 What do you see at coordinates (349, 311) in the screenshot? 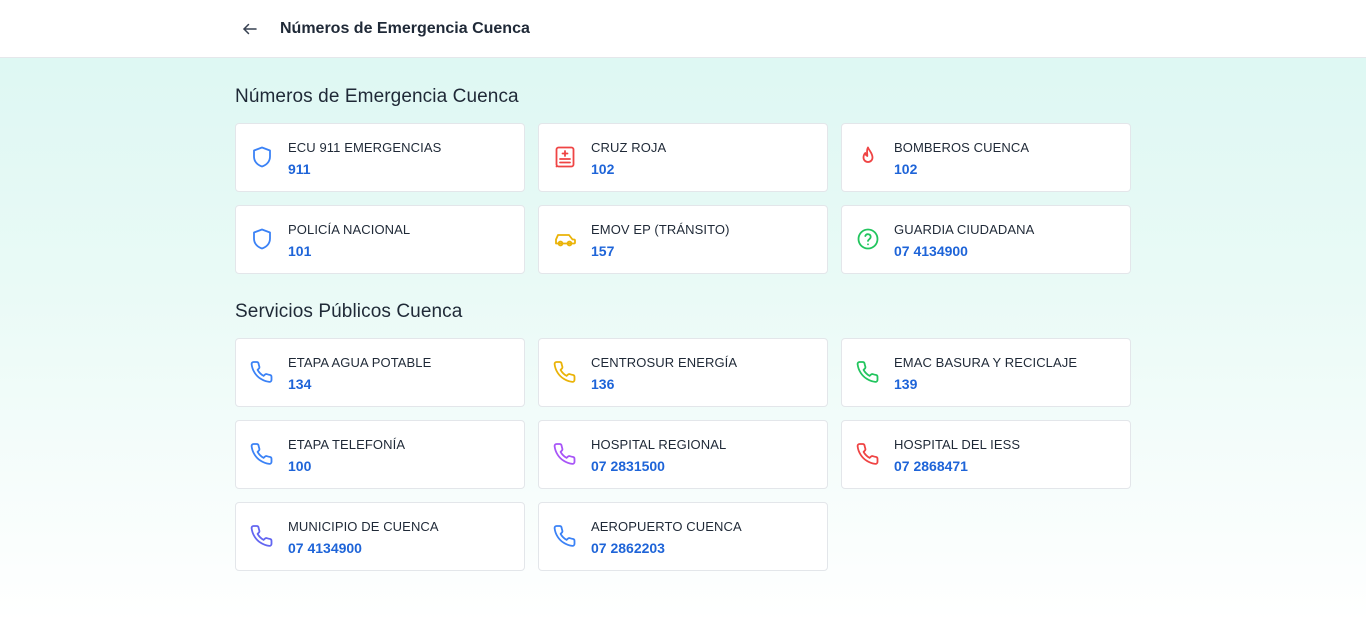
I see `section-title-public-services: Servicios Públicos Cuenca` at bounding box center [349, 311].